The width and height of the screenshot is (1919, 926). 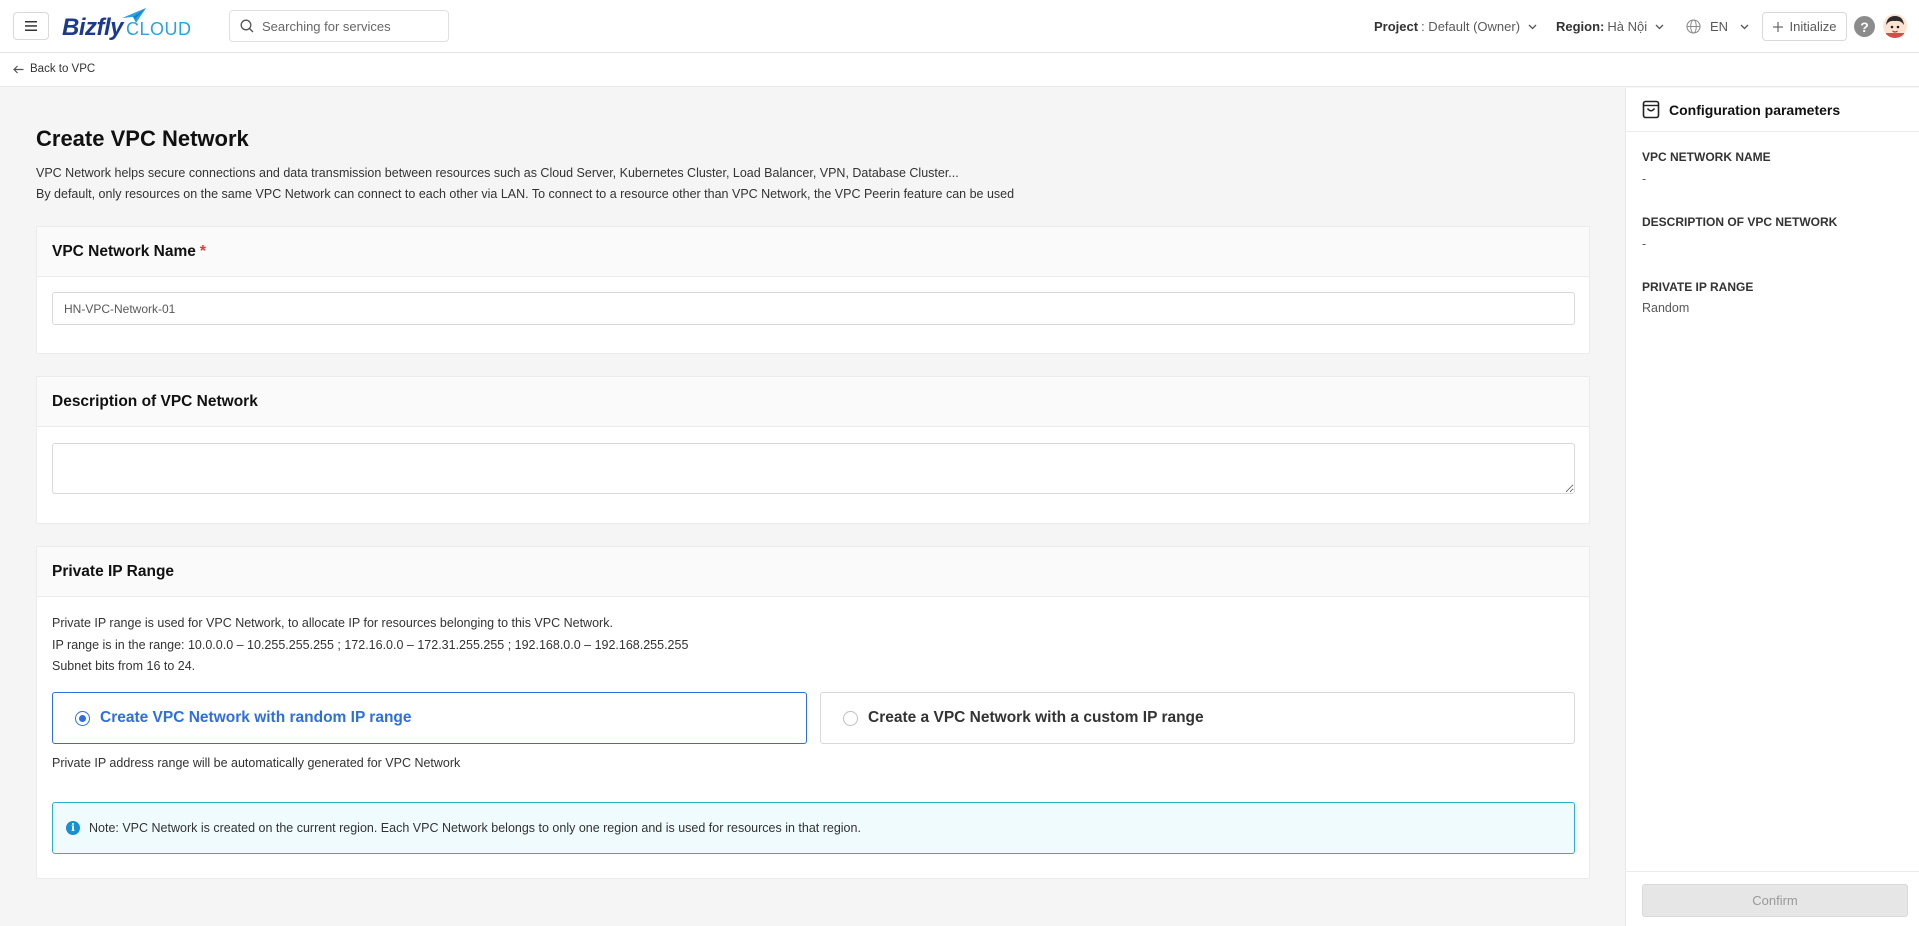 I want to click on vpc-description-textarea, so click(x=813, y=468).